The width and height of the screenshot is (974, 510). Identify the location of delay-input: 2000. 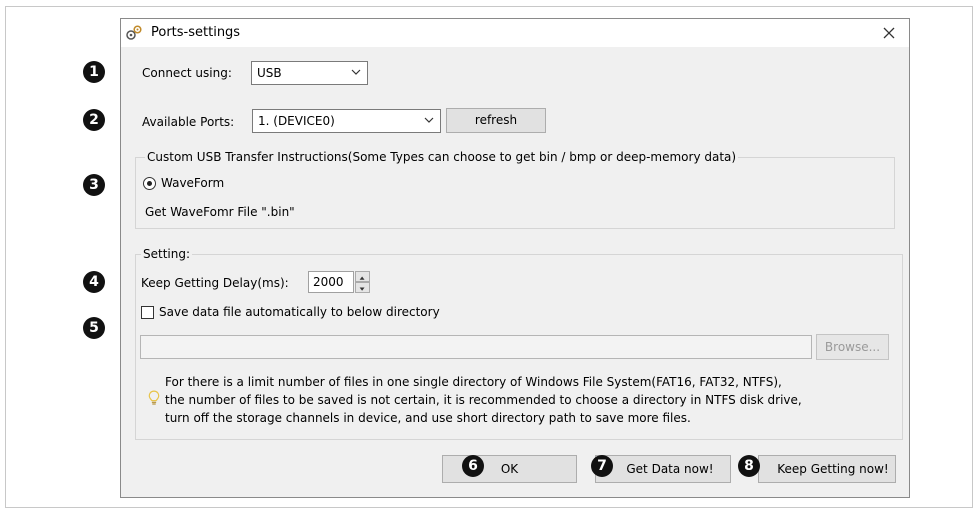
(331, 282).